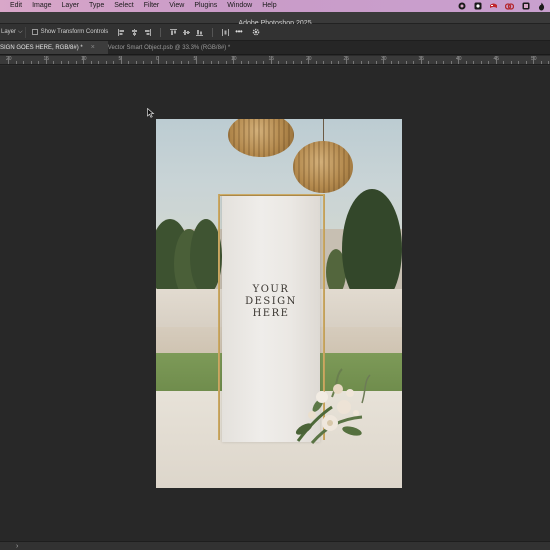  I want to click on creative-cloud-icon, so click(509, 6).